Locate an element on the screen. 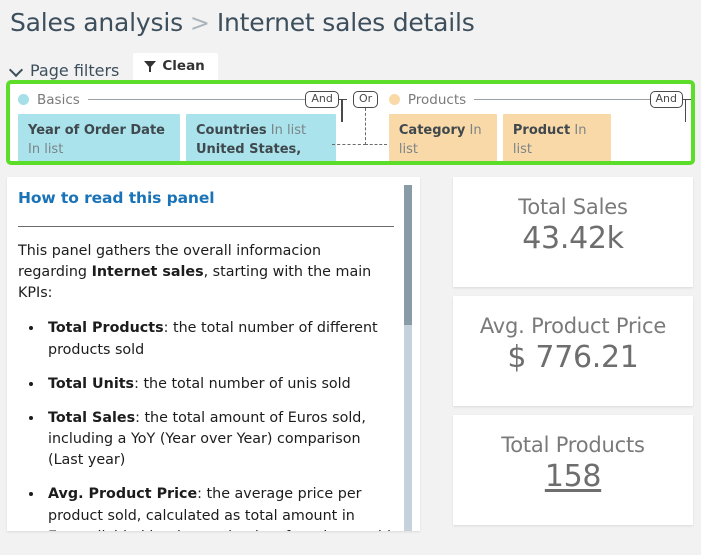 This screenshot has width=701, height=555. filter-card: Year of Order Date In list 2013 is located at coordinates (99, 138).